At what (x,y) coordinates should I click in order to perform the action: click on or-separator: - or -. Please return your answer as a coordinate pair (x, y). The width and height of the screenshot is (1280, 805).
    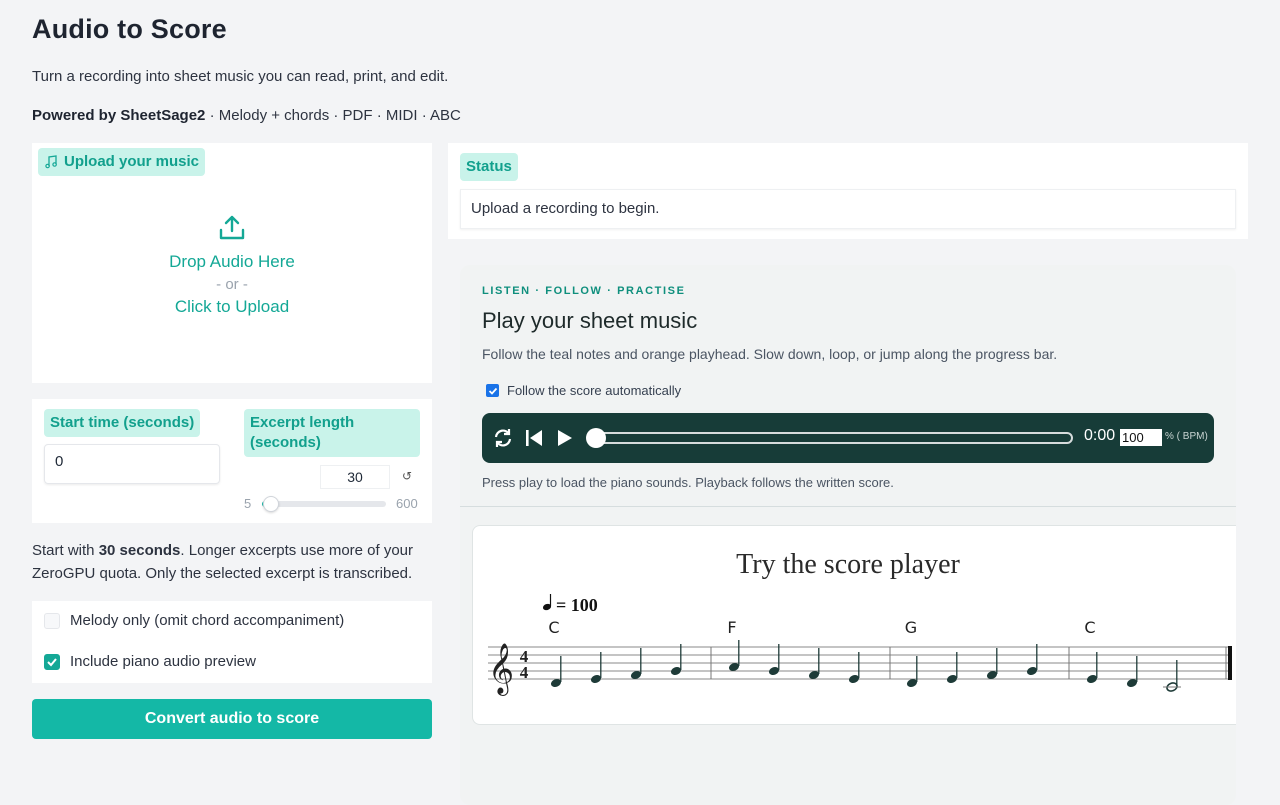
    Looking at the image, I should click on (232, 284).